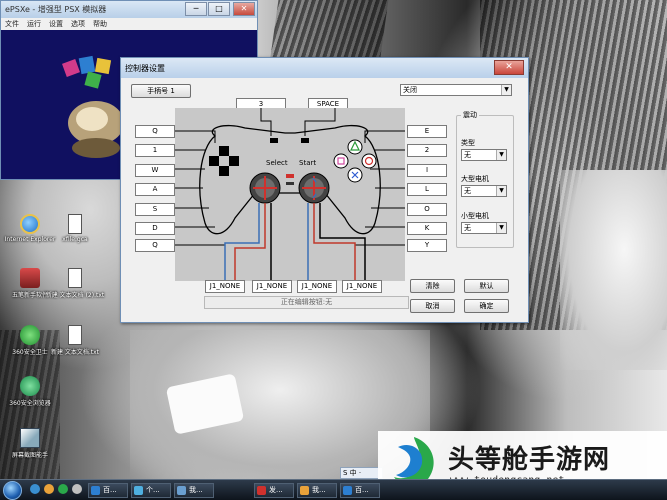 Image resolution: width=667 pixels, height=500 pixels. I want to click on key-left-7: Q, so click(155, 245).